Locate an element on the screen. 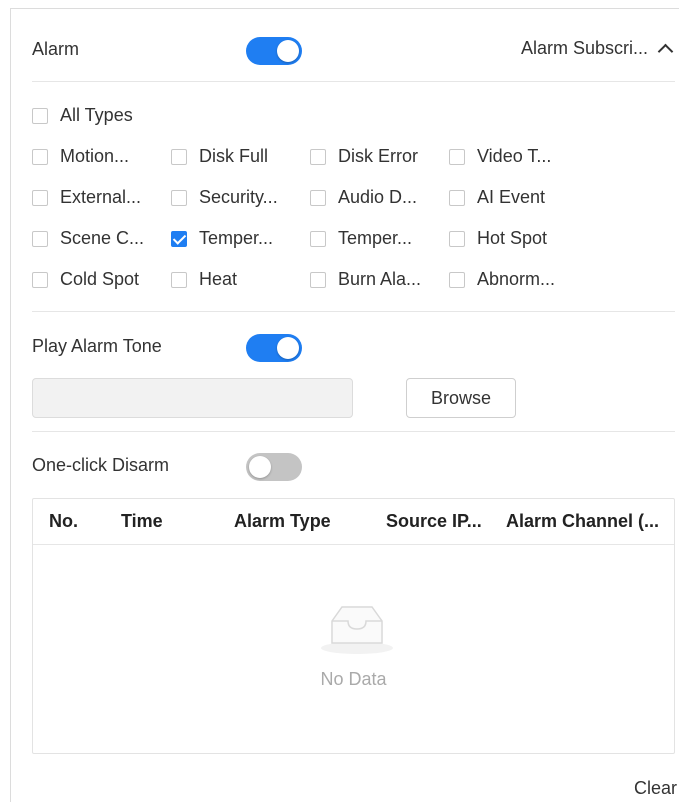  play-alarm-tone-label: Play Alarm Tone is located at coordinates (97, 346).